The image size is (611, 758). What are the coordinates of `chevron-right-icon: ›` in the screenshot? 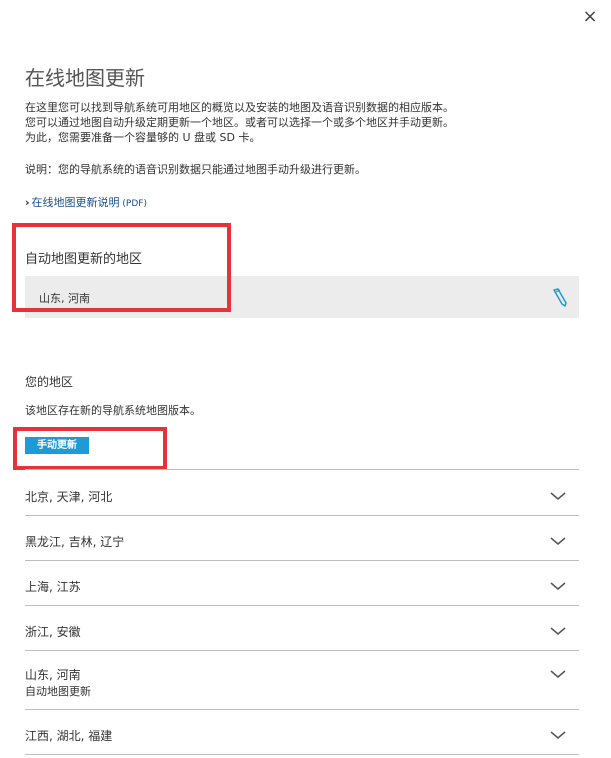 It's located at (27, 202).